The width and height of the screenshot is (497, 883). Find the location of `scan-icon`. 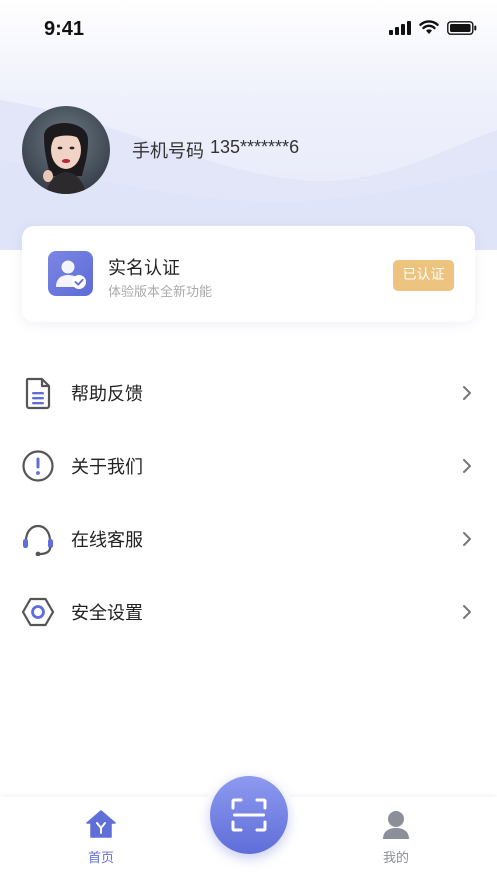

scan-icon is located at coordinates (249, 815).